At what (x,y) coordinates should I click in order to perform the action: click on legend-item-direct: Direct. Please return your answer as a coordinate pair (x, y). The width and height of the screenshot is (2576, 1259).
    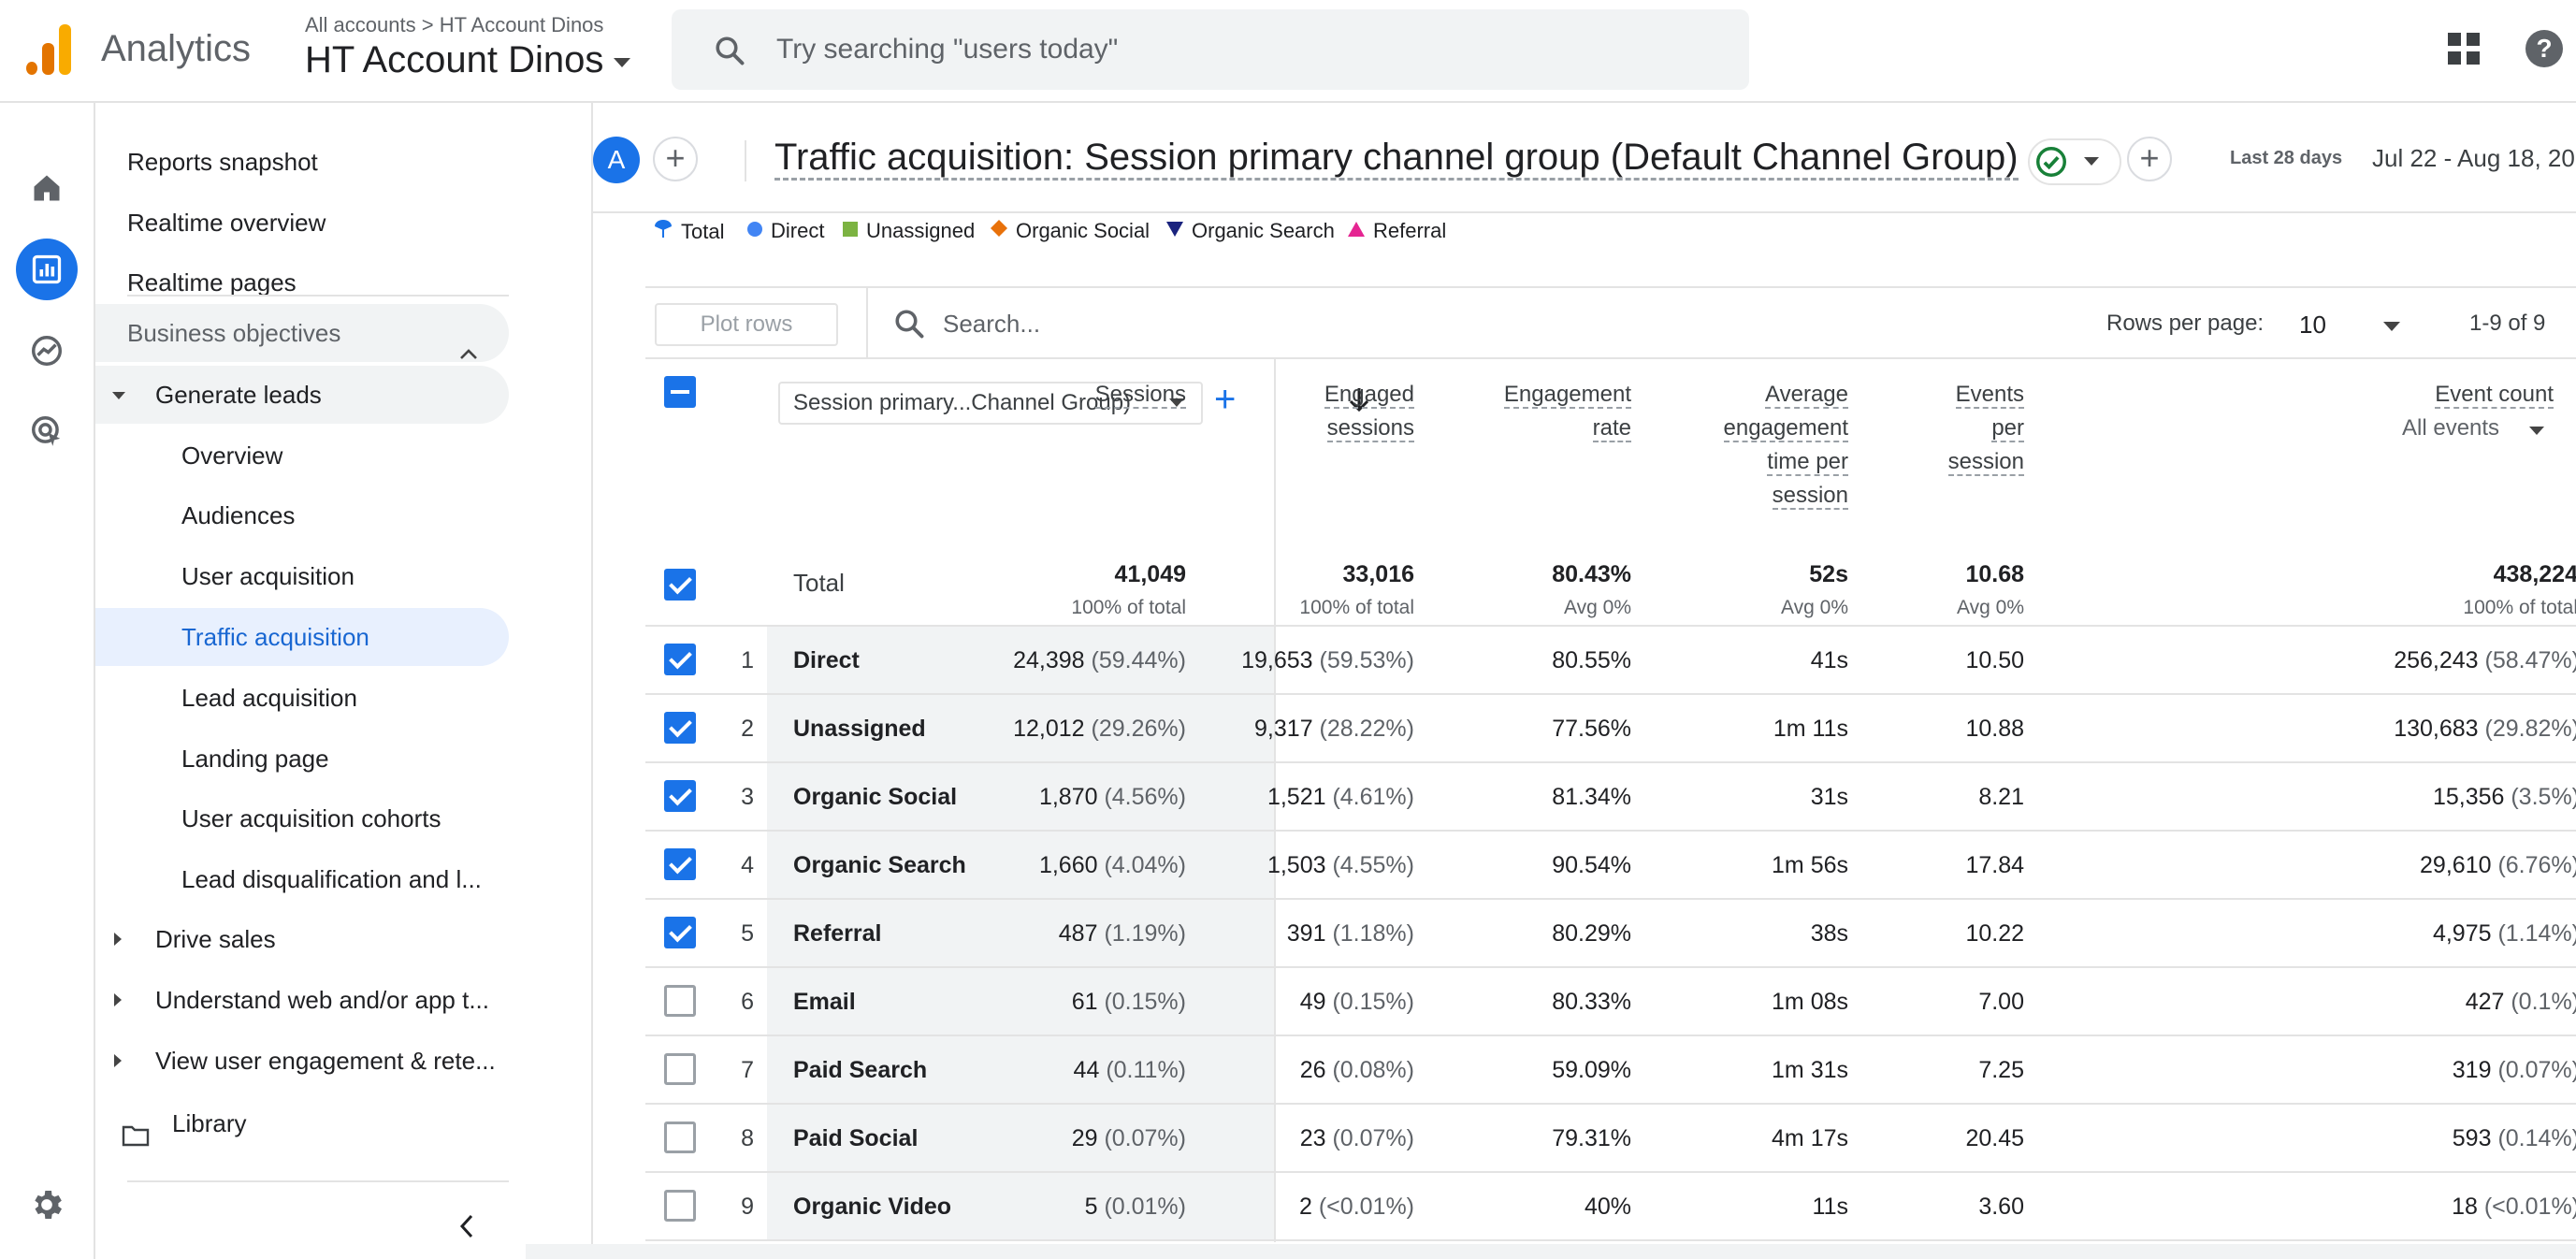
    Looking at the image, I should click on (785, 231).